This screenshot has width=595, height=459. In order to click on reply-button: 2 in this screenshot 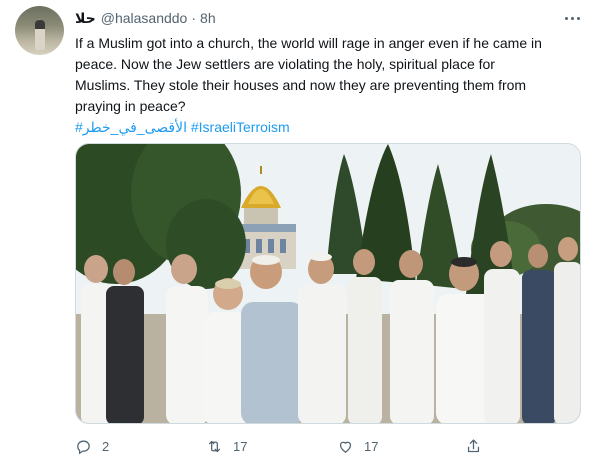, I will do `click(92, 446)`.